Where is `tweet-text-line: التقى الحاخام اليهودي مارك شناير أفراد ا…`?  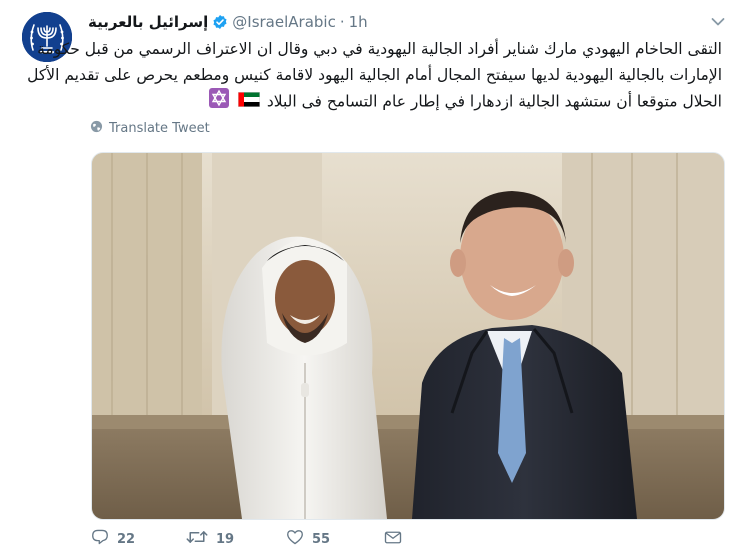 tweet-text-line: التقى الحاخام اليهودي مارك شناير أفراد ا… is located at coordinates (379, 49).